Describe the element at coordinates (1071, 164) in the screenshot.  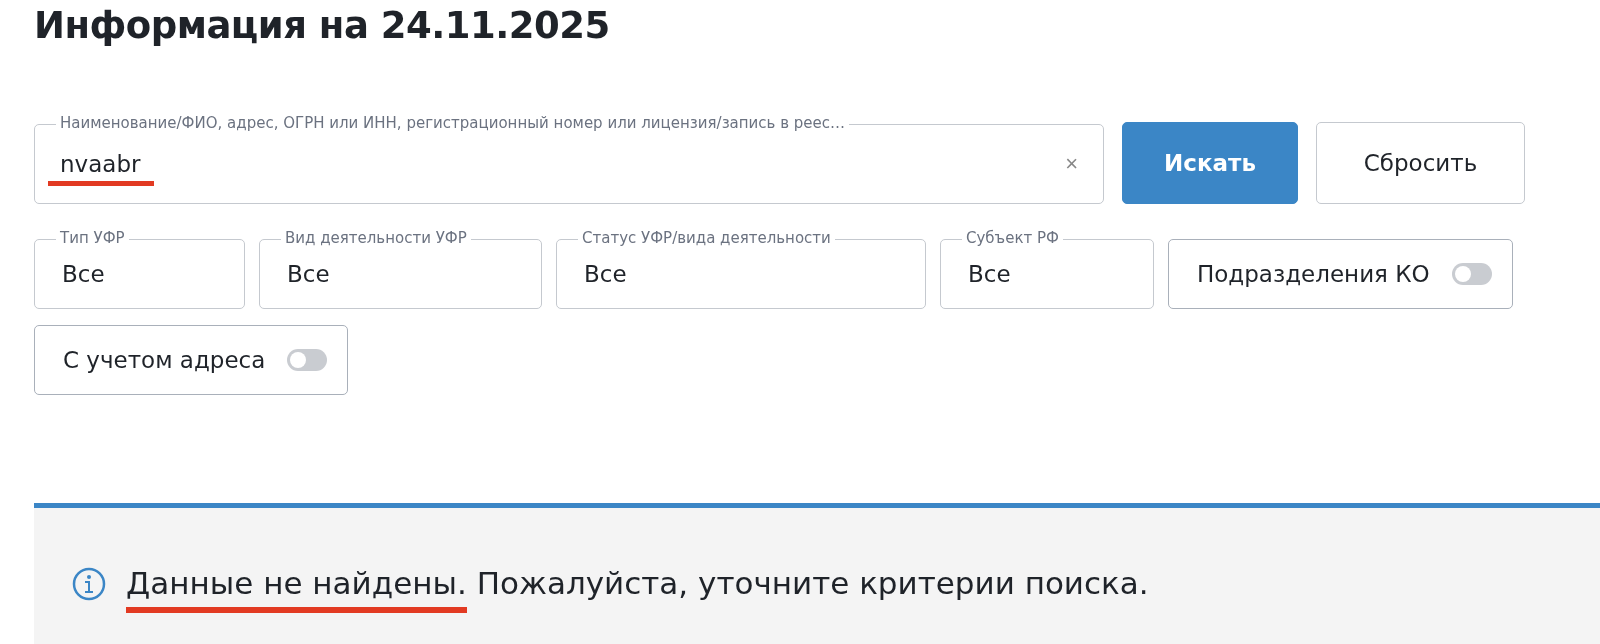
I see `clear-button: ×` at that location.